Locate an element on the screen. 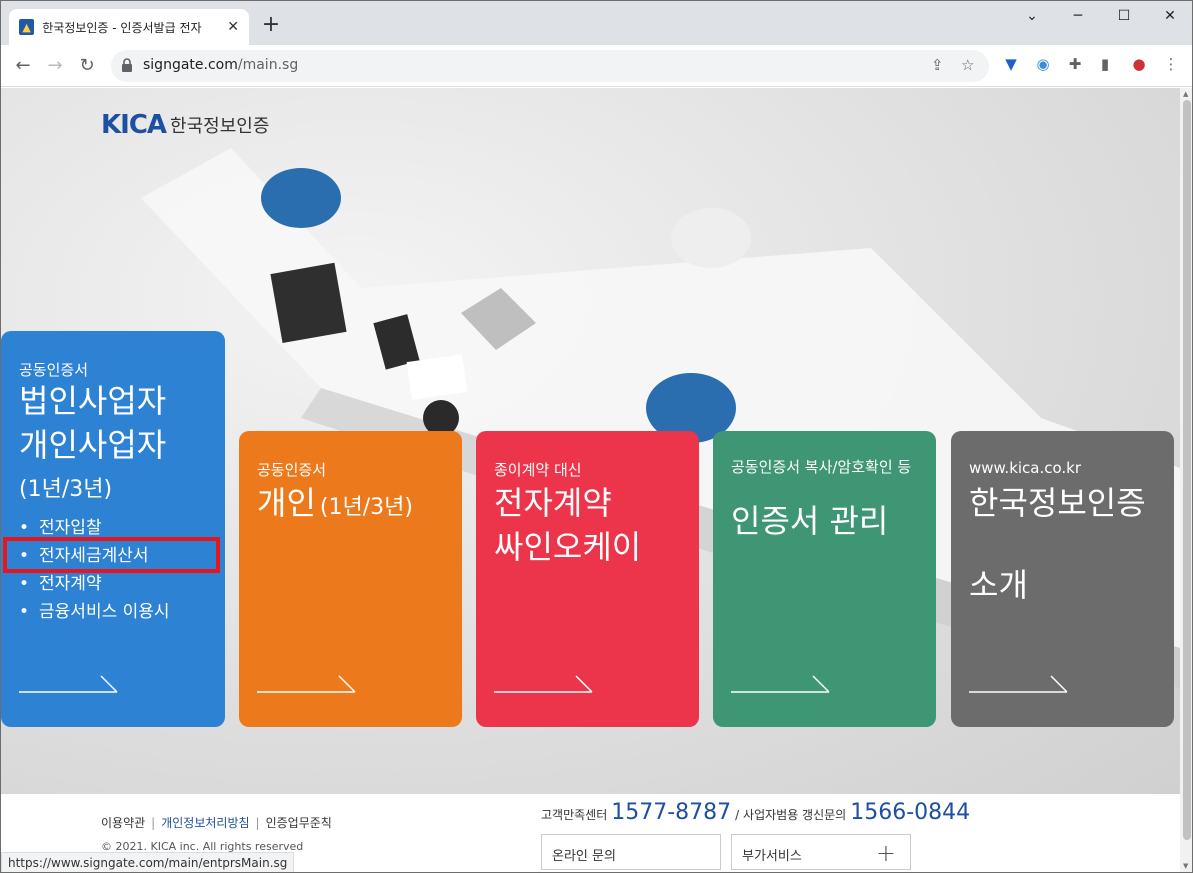 This screenshot has width=1193, height=873. kica-favicon-icon: ▲ is located at coordinates (27, 27).